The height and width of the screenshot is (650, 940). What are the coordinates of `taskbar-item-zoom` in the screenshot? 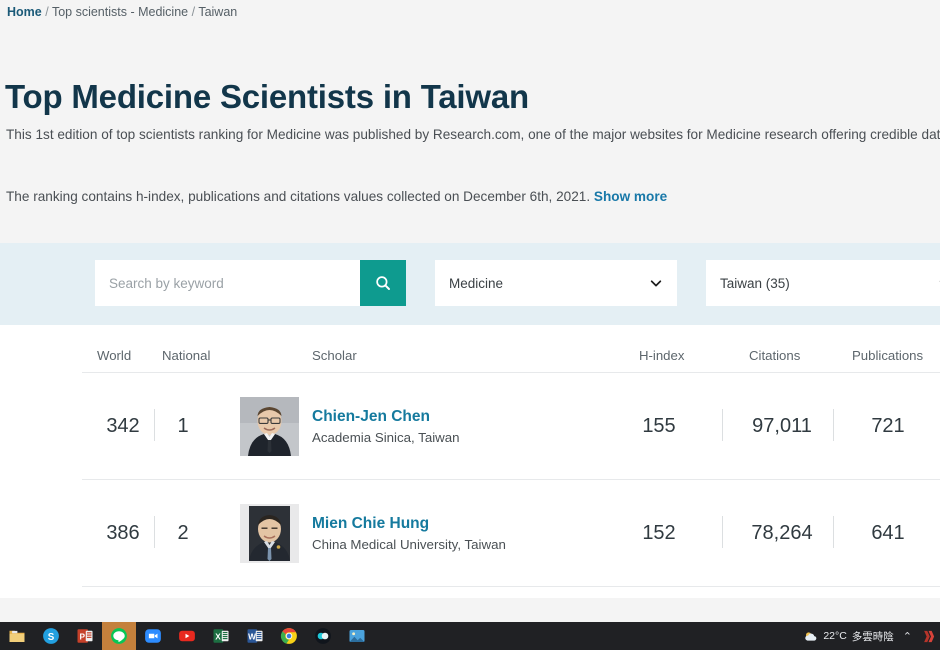 It's located at (153, 636).